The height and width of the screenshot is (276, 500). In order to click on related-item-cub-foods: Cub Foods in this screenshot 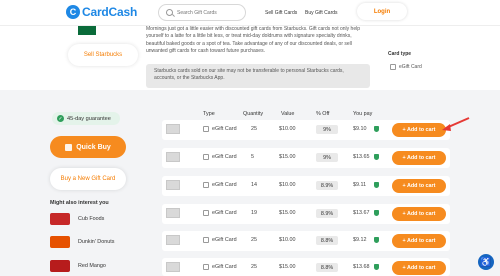, I will do `click(105, 219)`.